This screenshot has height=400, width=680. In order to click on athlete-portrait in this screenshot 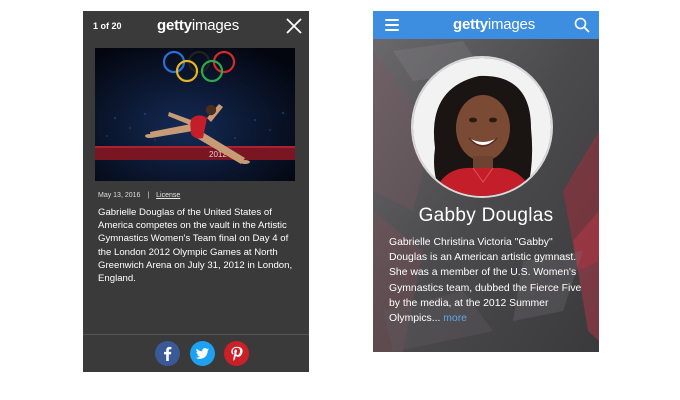, I will do `click(482, 127)`.